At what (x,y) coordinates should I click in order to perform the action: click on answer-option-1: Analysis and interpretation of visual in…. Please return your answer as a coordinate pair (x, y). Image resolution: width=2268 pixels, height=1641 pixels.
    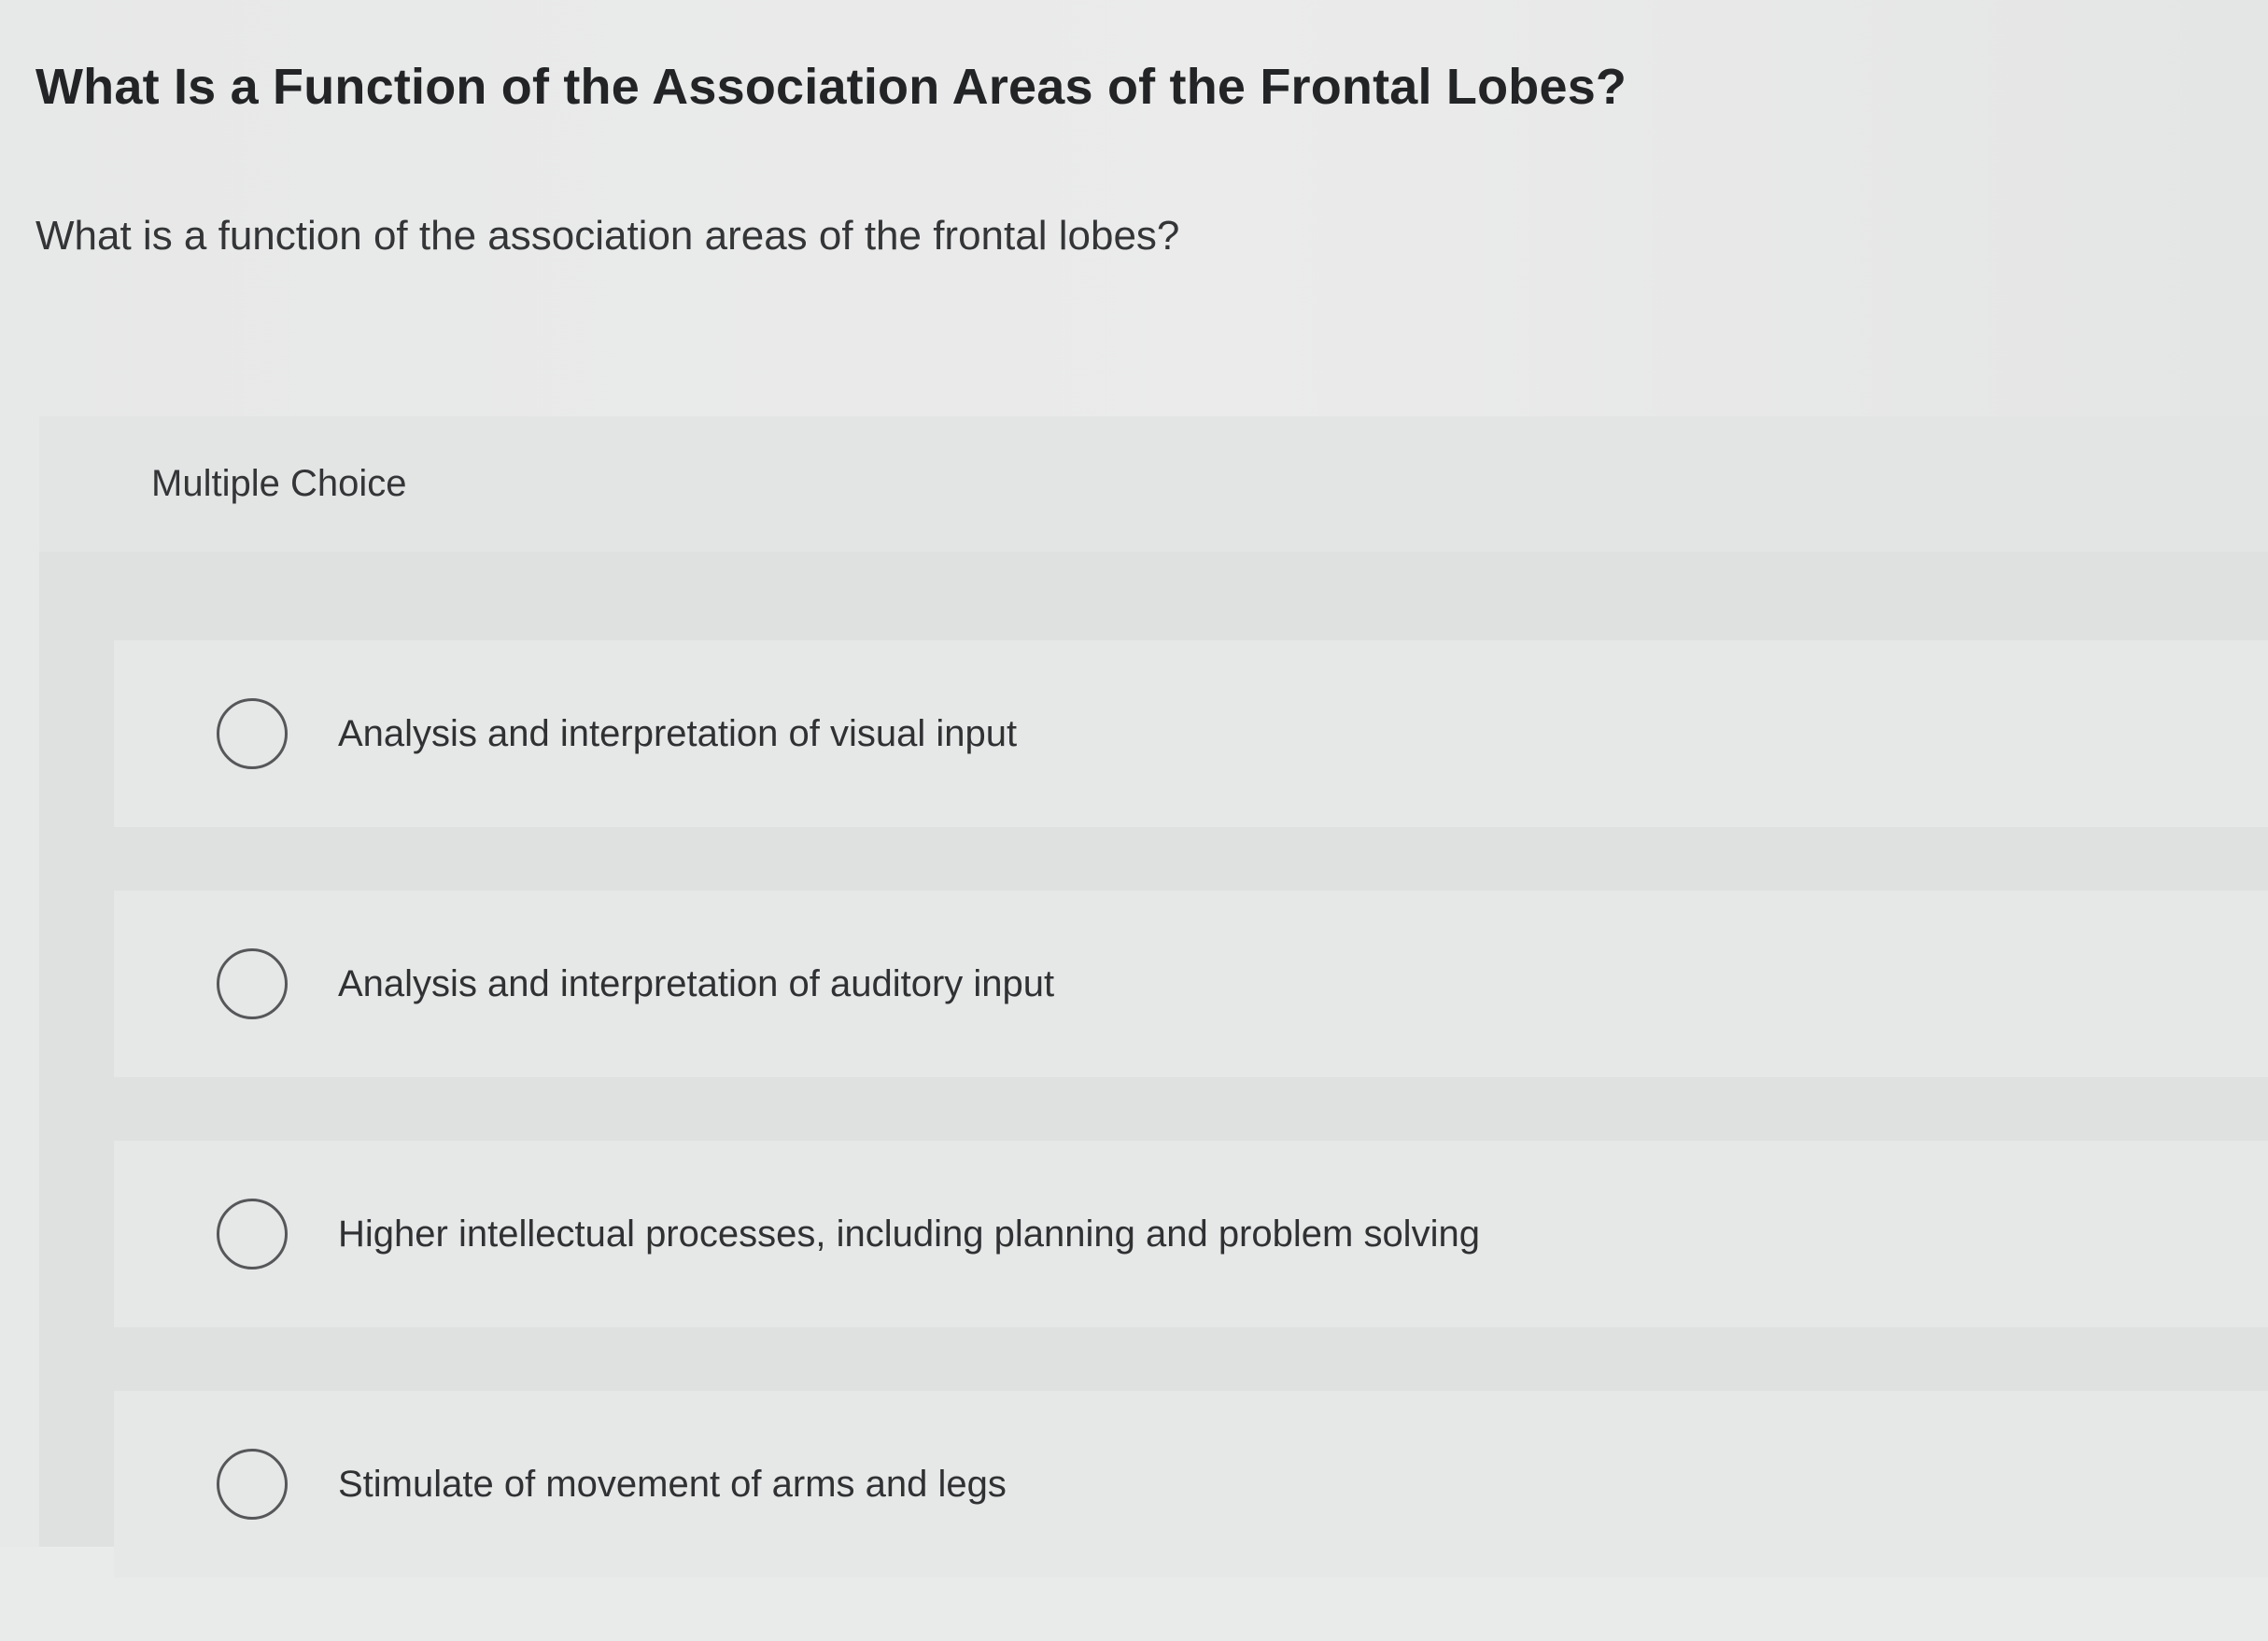
    Looking at the image, I should click on (1191, 733).